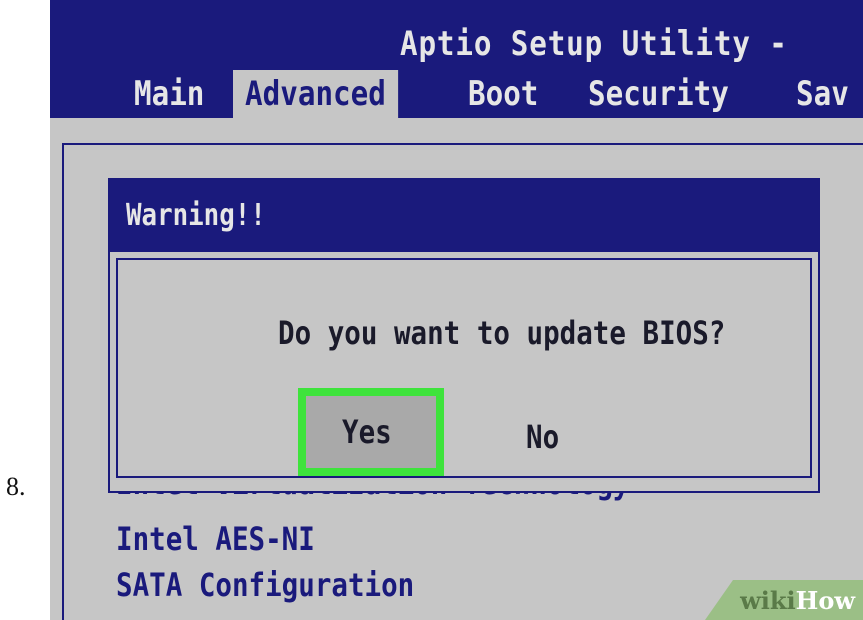 The width and height of the screenshot is (863, 620). I want to click on no-button: No, so click(545, 437).